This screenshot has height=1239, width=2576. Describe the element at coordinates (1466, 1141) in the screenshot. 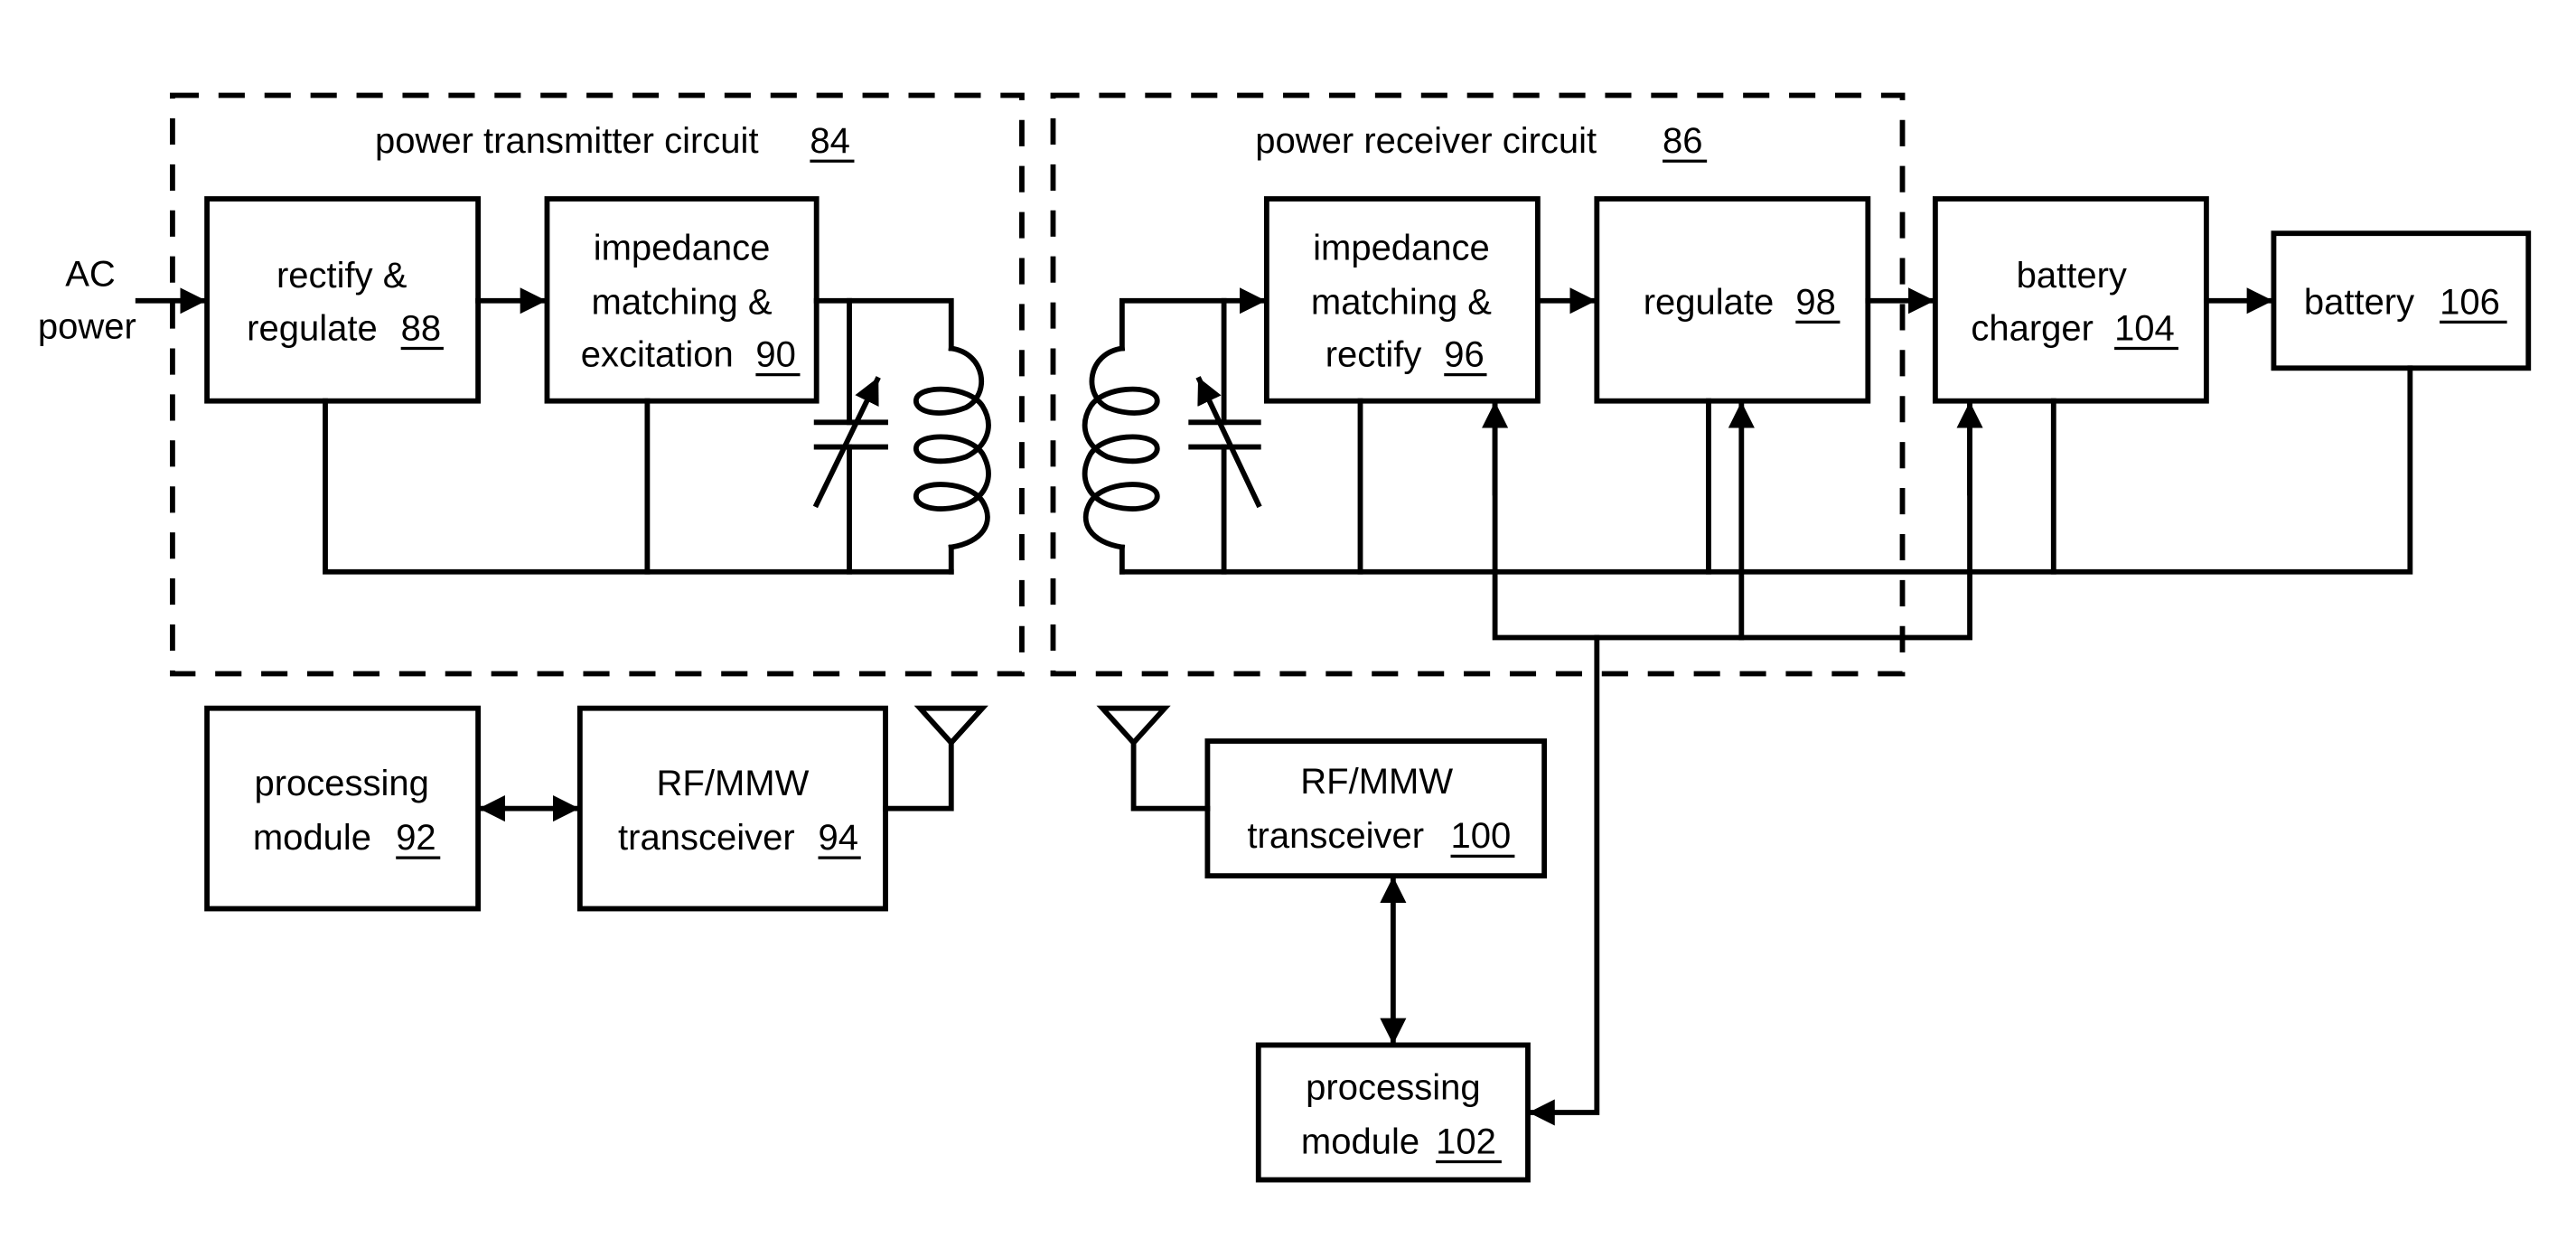

I see `block-ref: 102` at that location.